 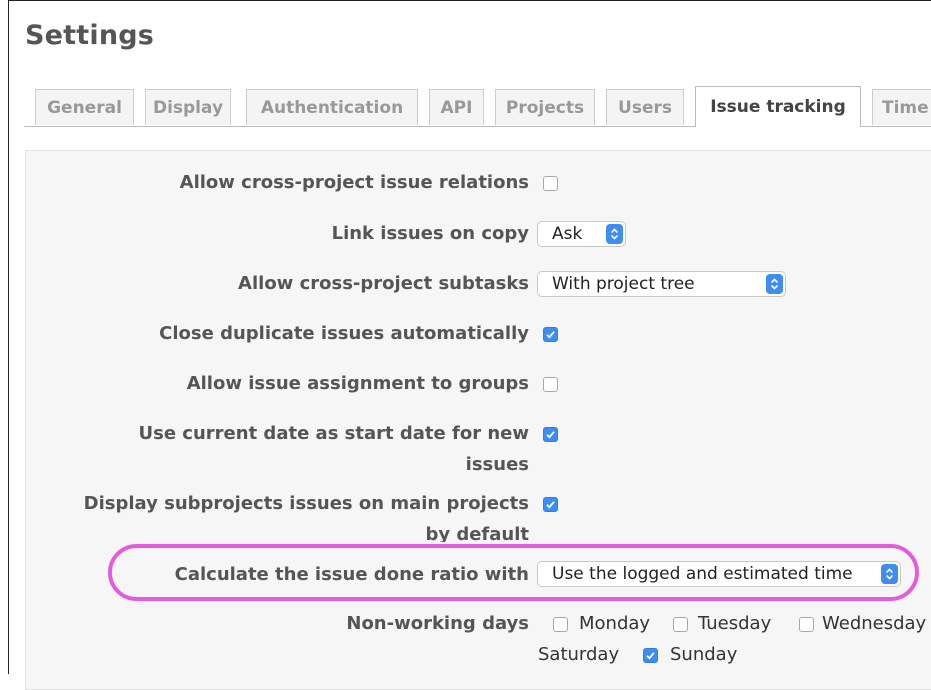 I want to click on tab-display: Display, so click(x=188, y=107).